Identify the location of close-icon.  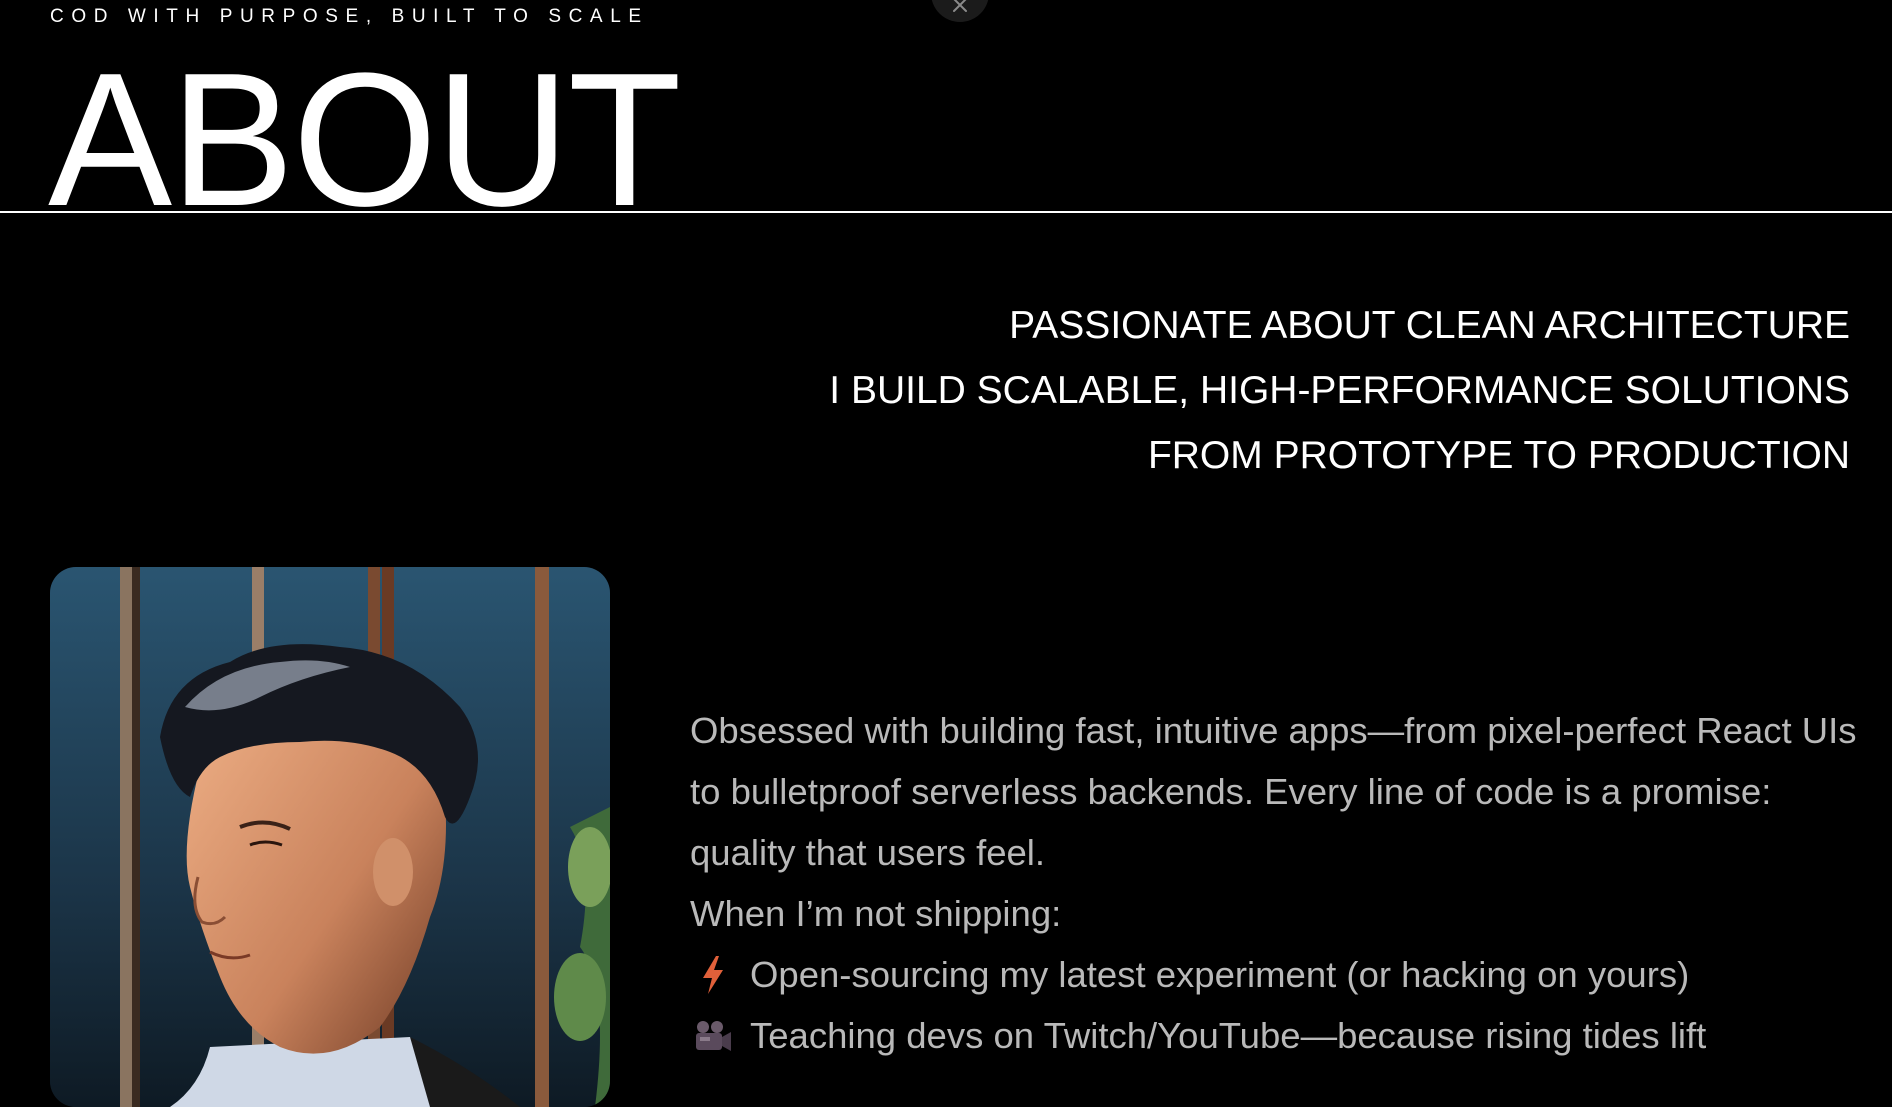
(960, 6).